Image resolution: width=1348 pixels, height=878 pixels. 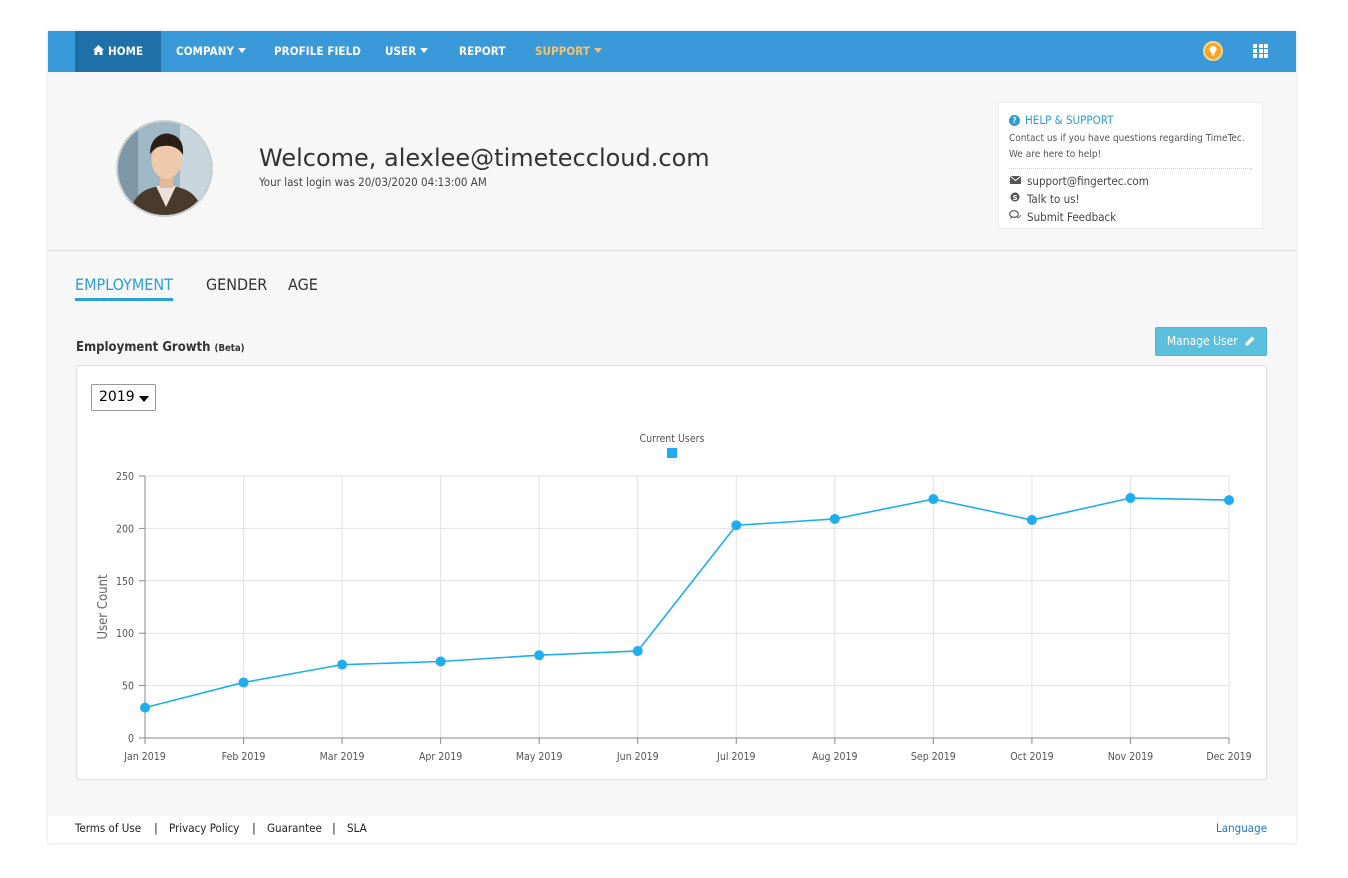 What do you see at coordinates (124, 288) in the screenshot?
I see `tab-employment: EMPLOYMENT` at bounding box center [124, 288].